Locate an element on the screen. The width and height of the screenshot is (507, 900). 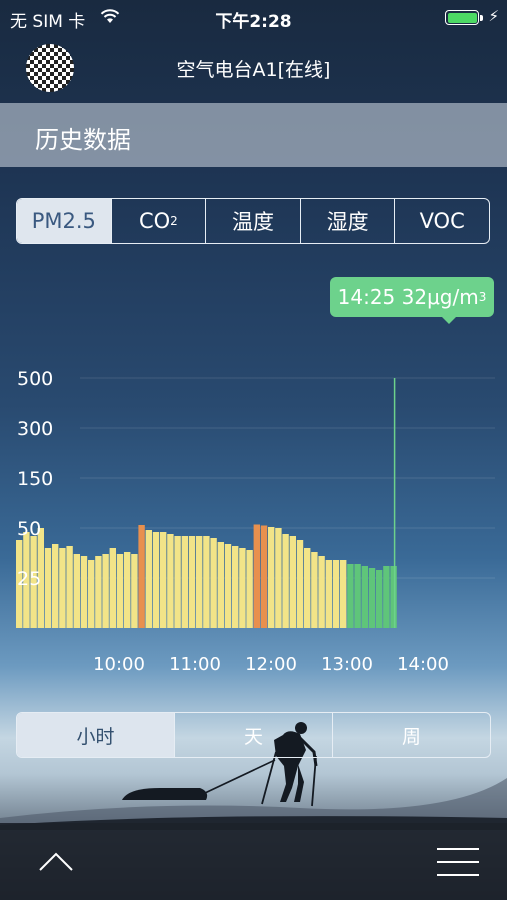
tab-humidity: 湿度 is located at coordinates (348, 221).